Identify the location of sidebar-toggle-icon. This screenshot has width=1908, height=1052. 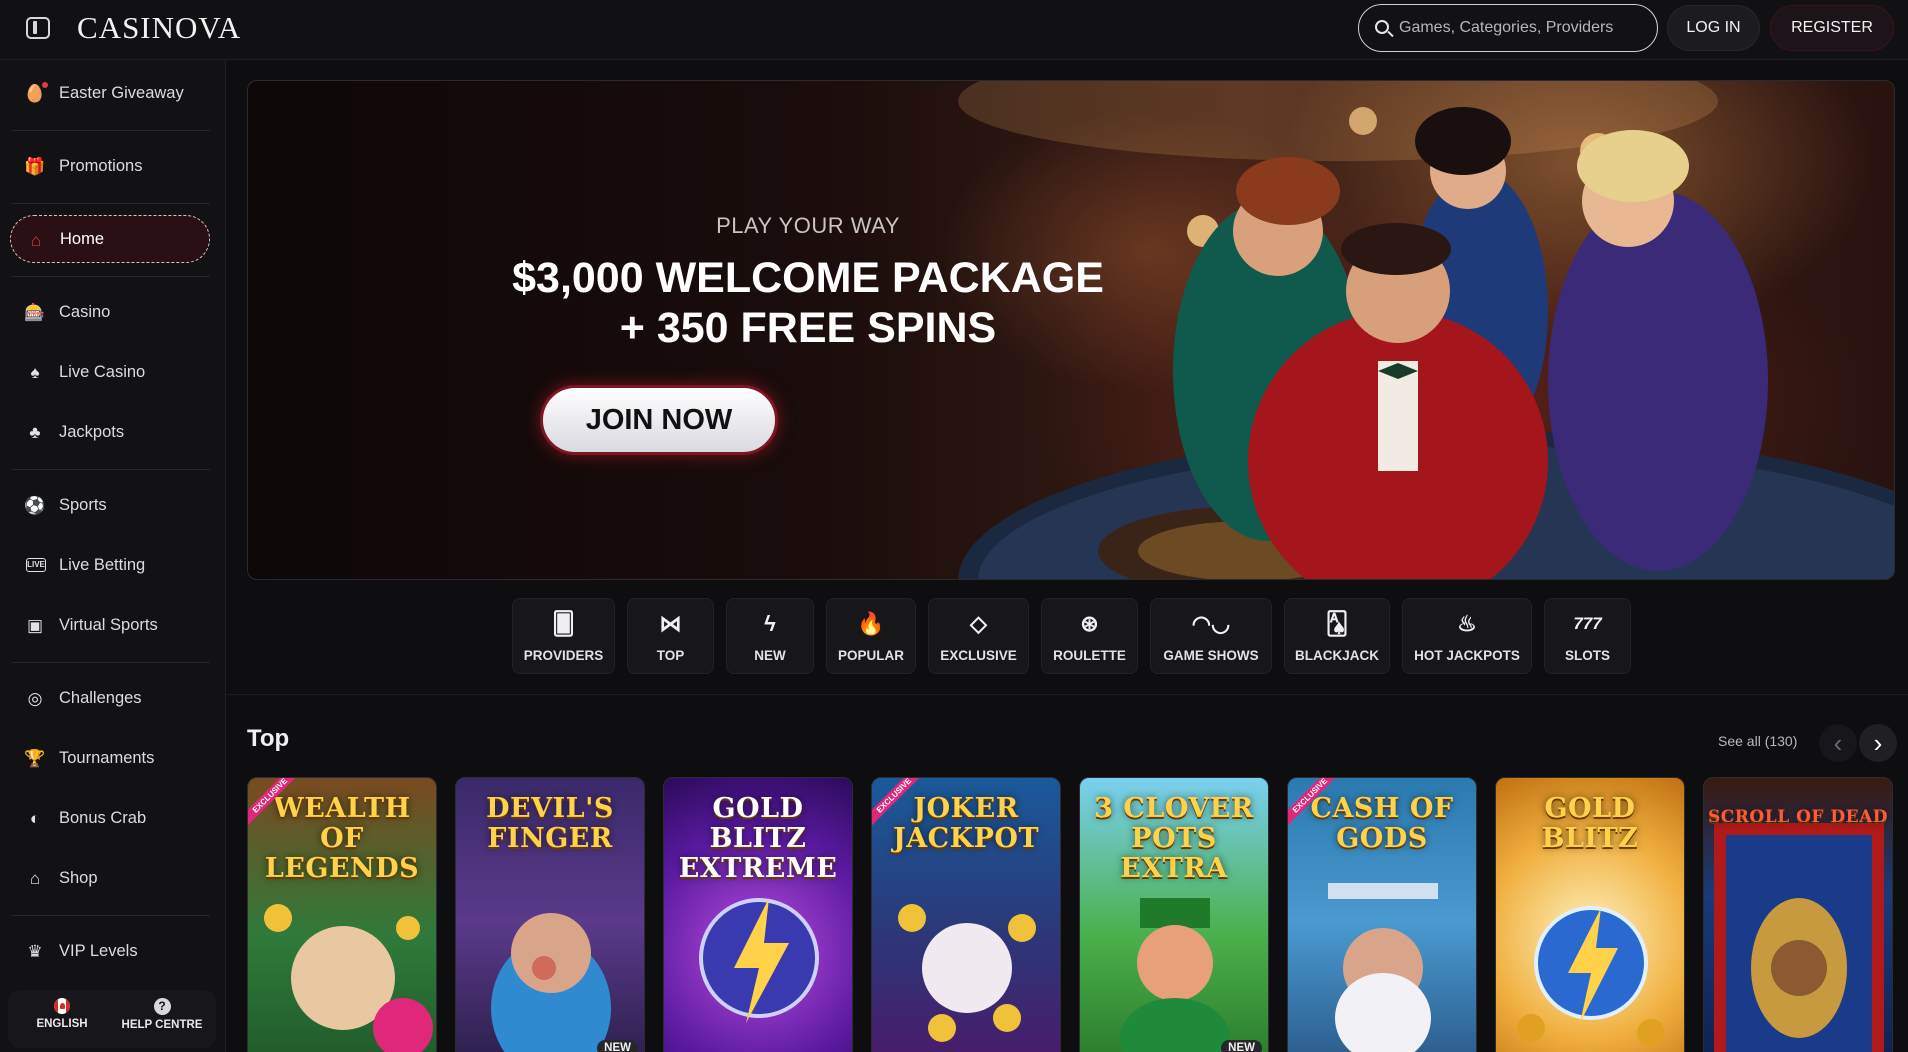
(38, 28).